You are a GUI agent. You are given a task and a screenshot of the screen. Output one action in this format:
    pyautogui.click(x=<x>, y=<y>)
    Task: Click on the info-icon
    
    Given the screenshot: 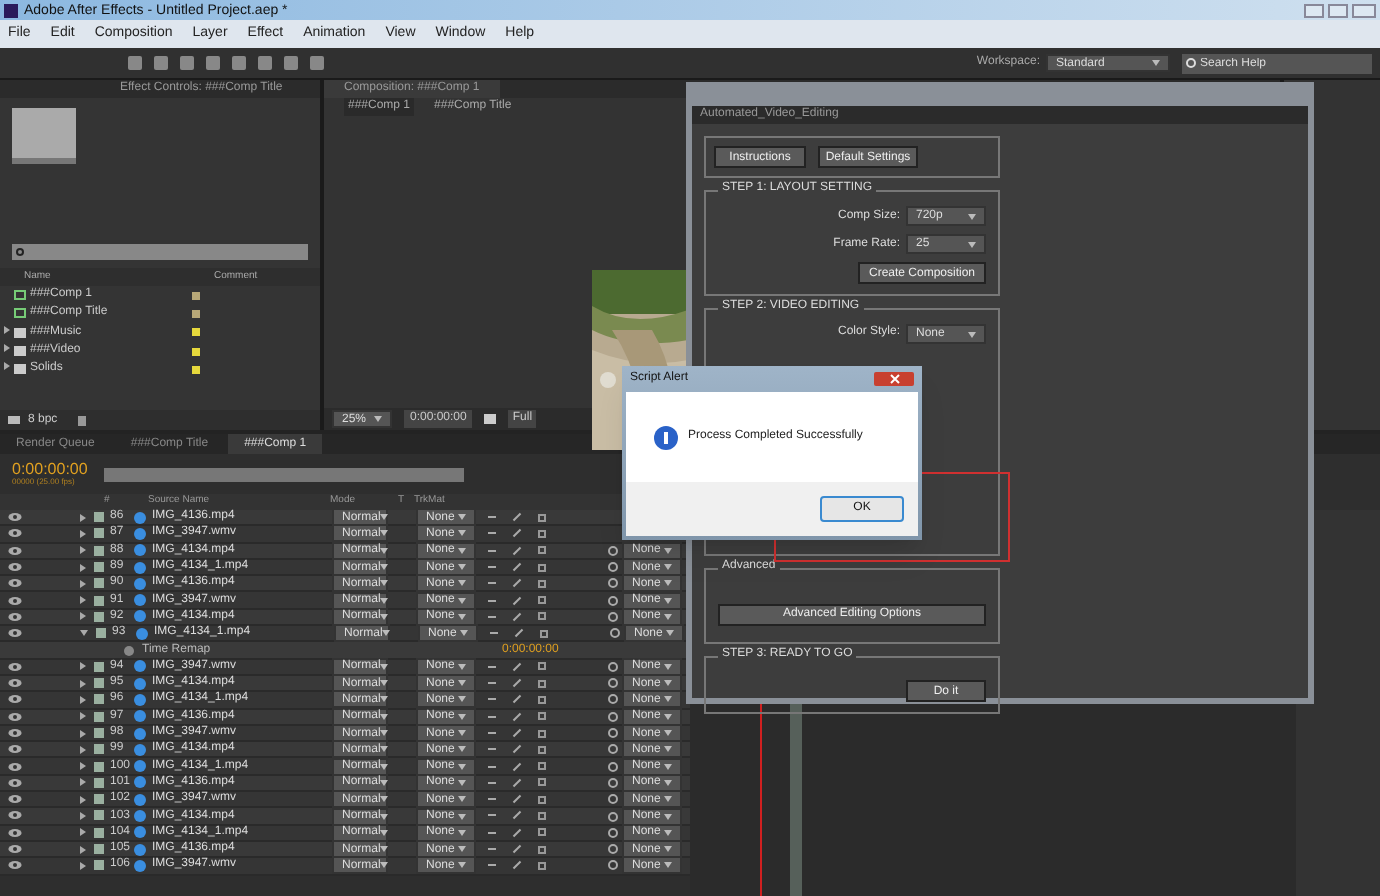 What is the action you would take?
    pyautogui.click(x=666, y=437)
    